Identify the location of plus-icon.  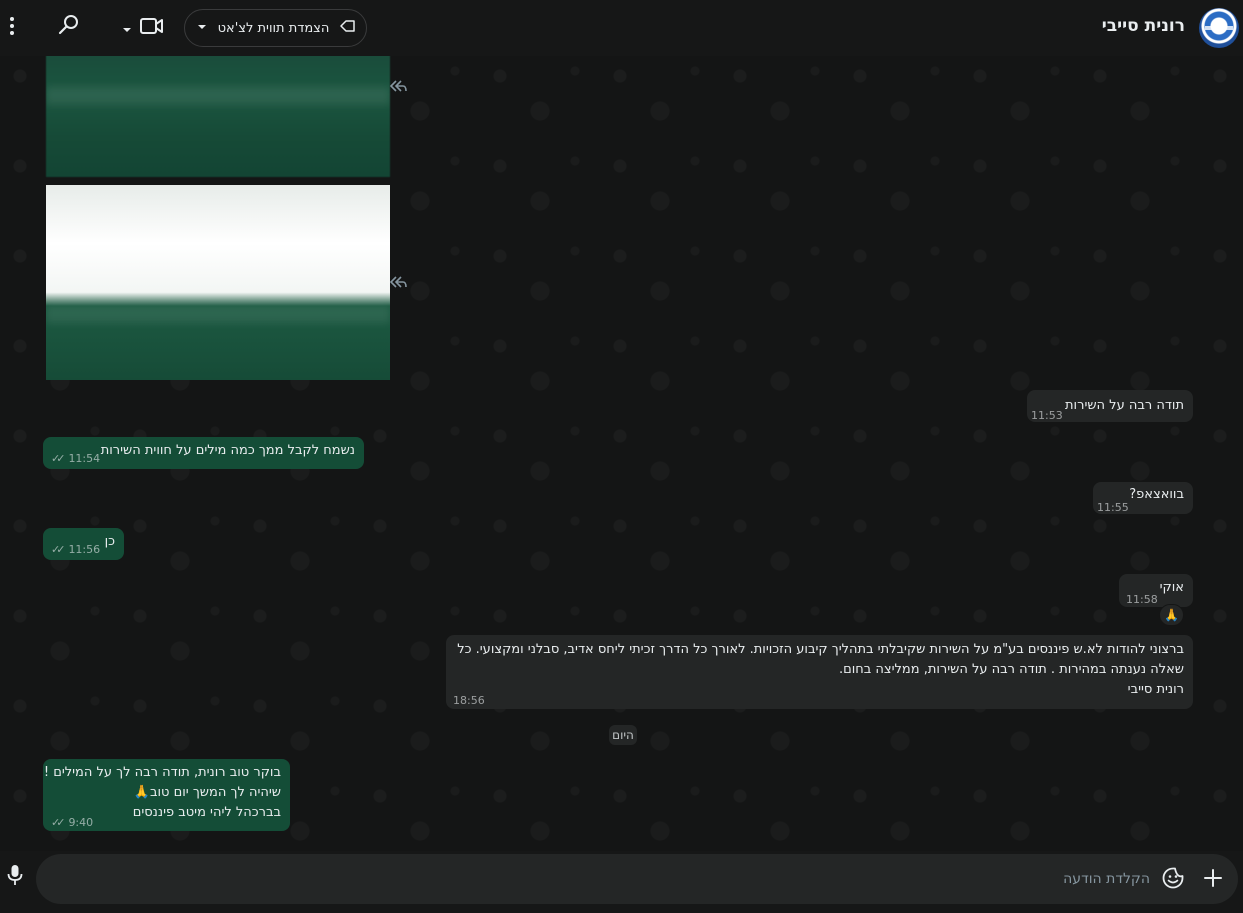
(1213, 880).